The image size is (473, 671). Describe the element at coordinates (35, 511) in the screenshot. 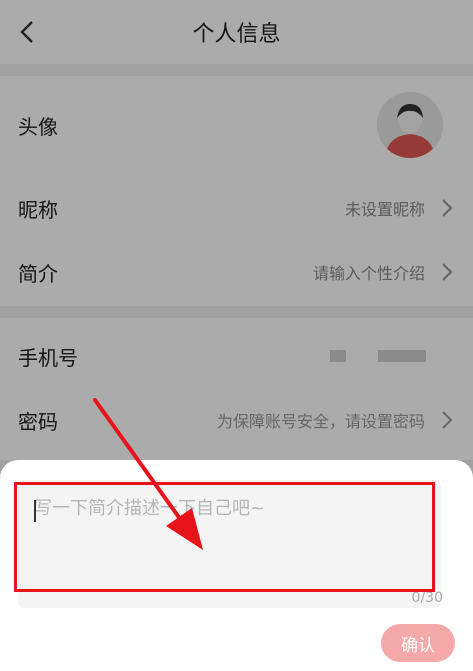

I see `text-cursor` at that location.